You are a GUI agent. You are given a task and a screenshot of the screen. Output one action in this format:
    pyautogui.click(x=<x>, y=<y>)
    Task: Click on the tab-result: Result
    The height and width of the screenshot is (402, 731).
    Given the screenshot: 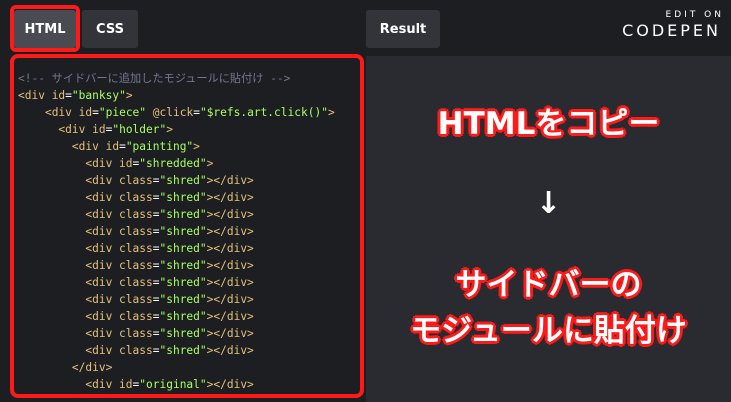 What is the action you would take?
    pyautogui.click(x=403, y=29)
    